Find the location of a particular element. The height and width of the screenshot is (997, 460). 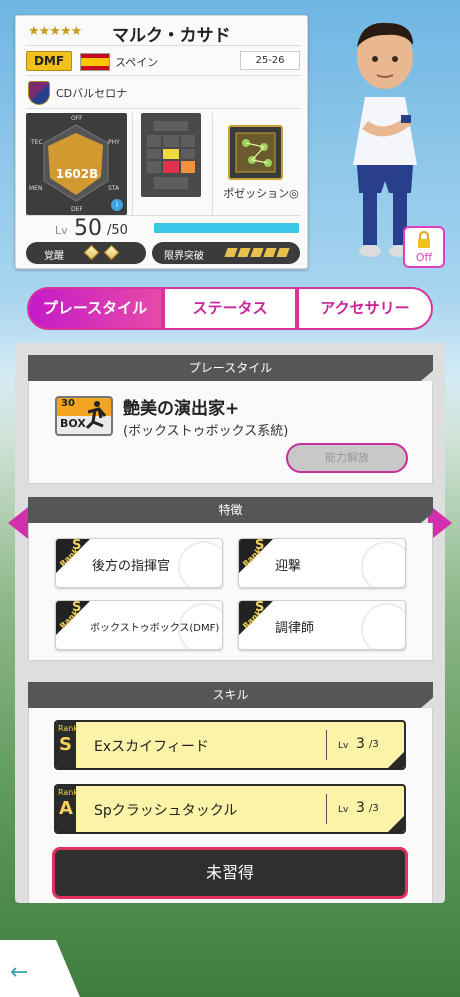

season-label: 25-26 is located at coordinates (270, 60).